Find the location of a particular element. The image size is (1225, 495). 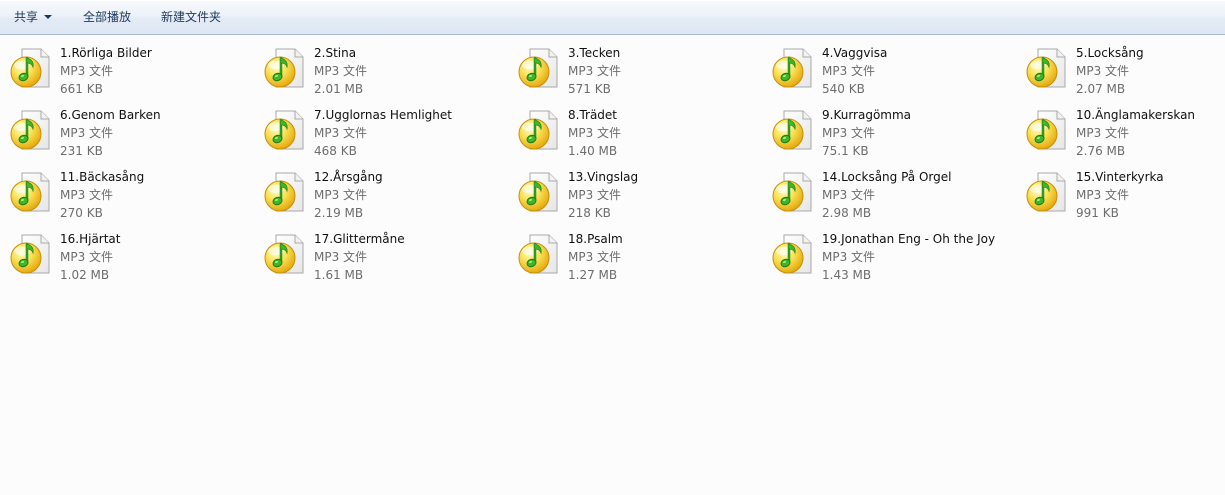

file-size: 2.07 MB is located at coordinates (1101, 89).